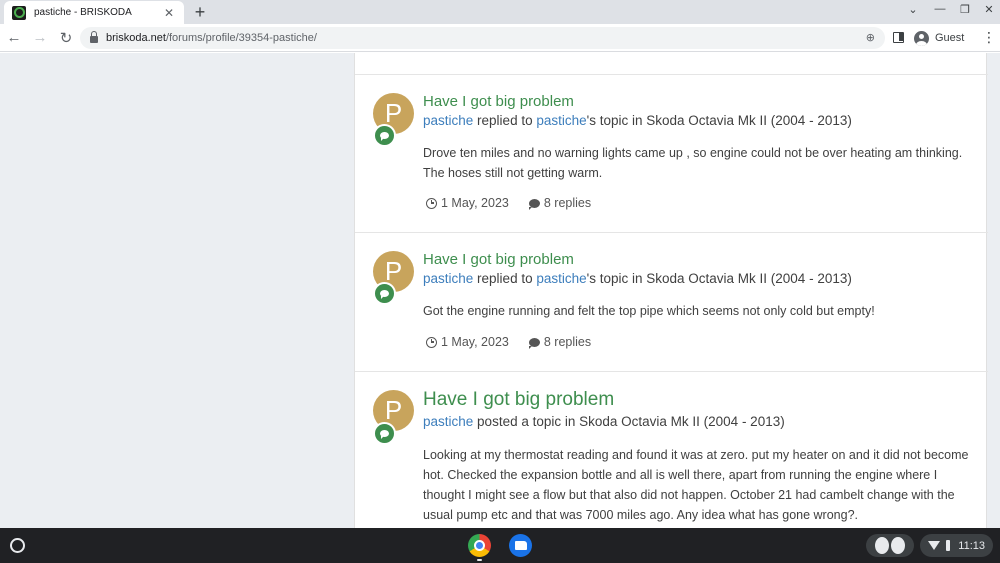 The height and width of the screenshot is (563, 1000). What do you see at coordinates (948, 545) in the screenshot?
I see `battery-icon` at bounding box center [948, 545].